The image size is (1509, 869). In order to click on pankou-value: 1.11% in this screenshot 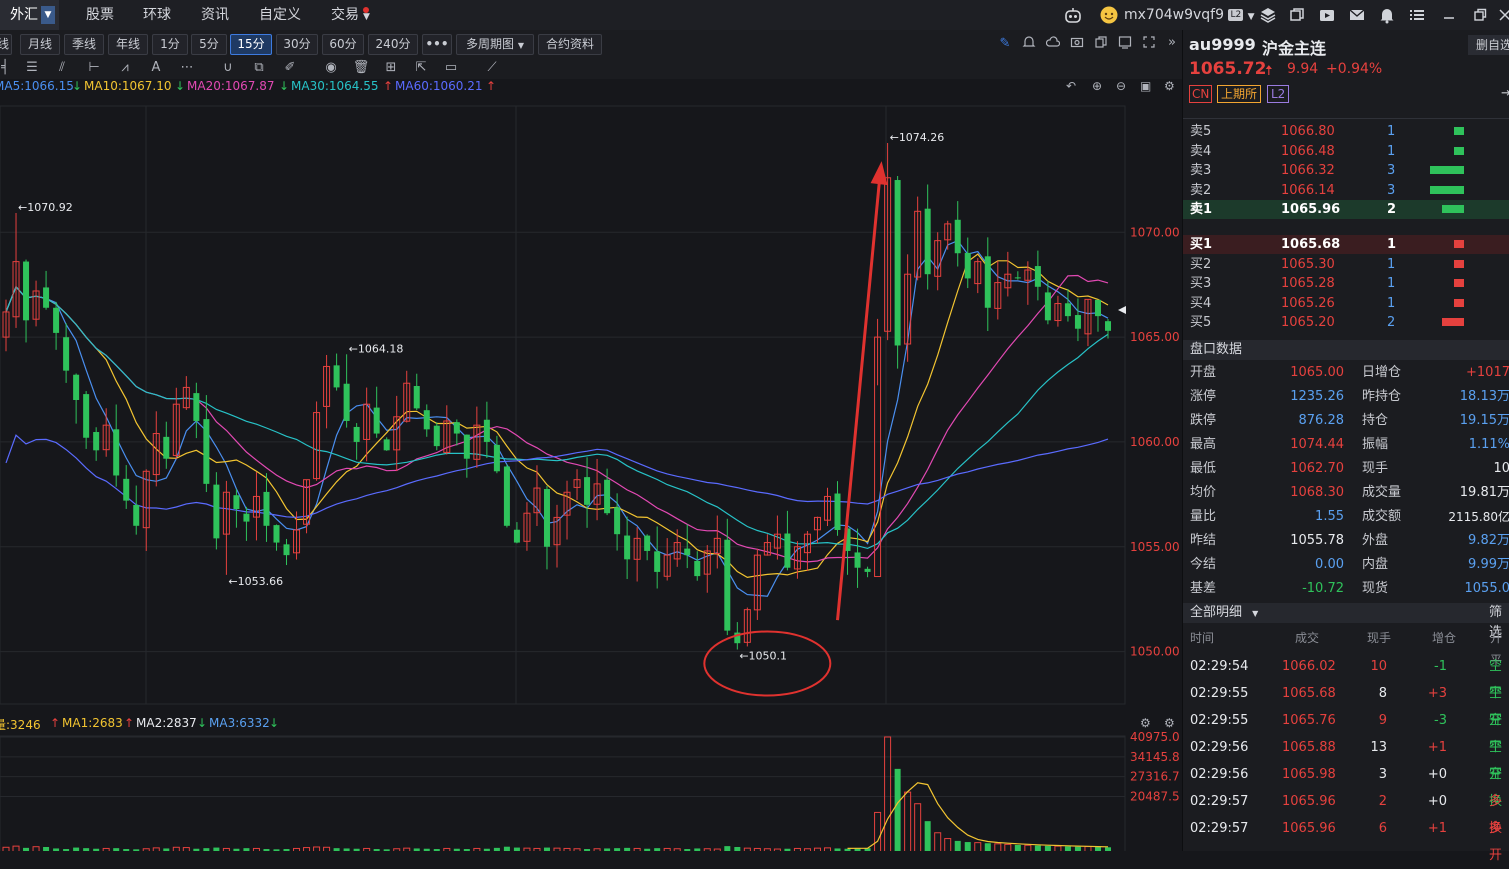, I will do `click(1489, 445)`.